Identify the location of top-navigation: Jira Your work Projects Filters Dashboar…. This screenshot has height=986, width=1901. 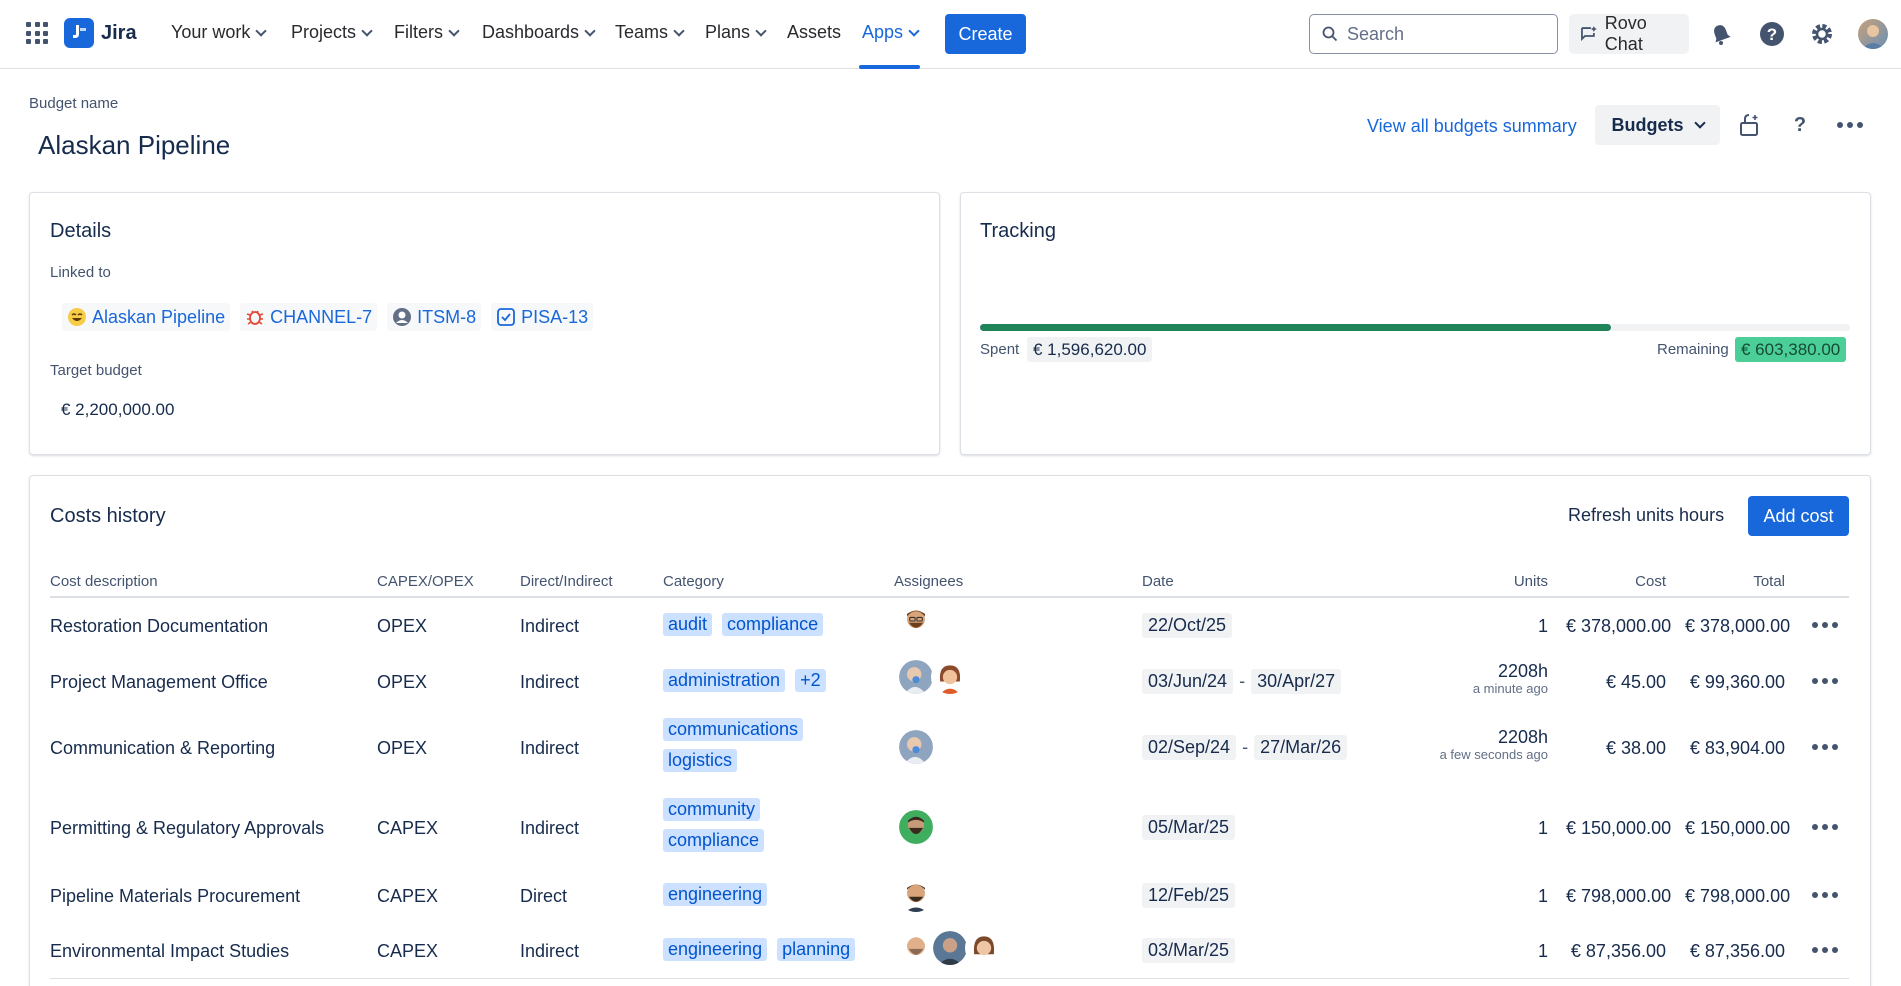
(950, 34).